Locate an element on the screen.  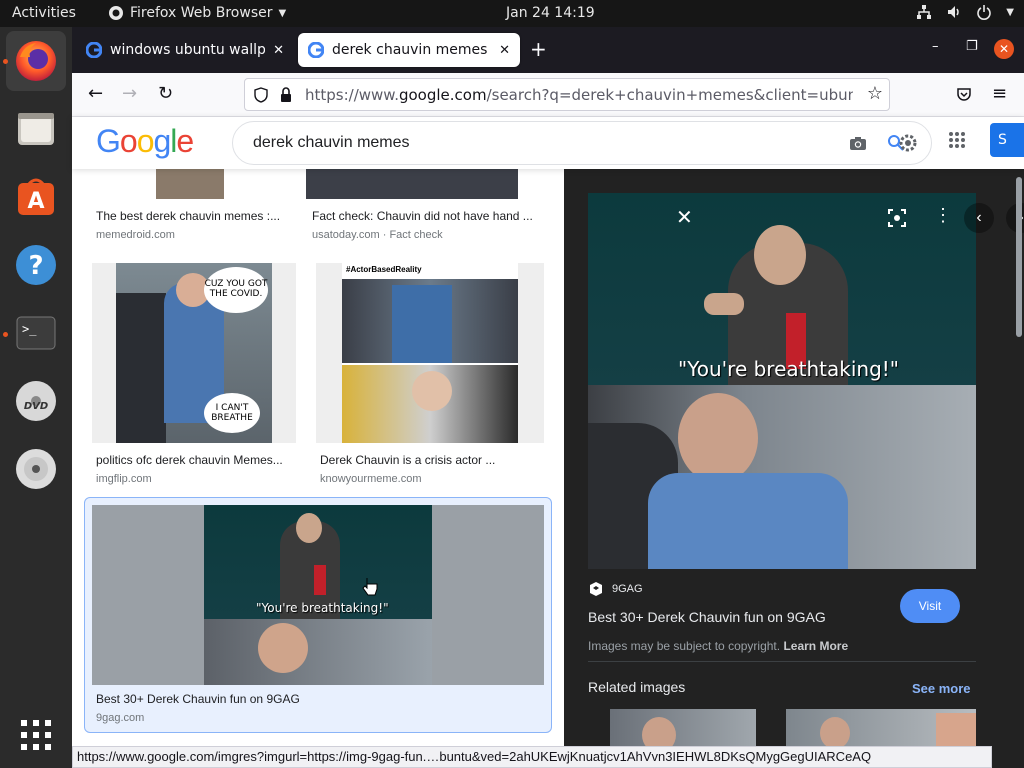
speech-bubble: CUZ YOU GOT THE COVID. is located at coordinates (236, 290).